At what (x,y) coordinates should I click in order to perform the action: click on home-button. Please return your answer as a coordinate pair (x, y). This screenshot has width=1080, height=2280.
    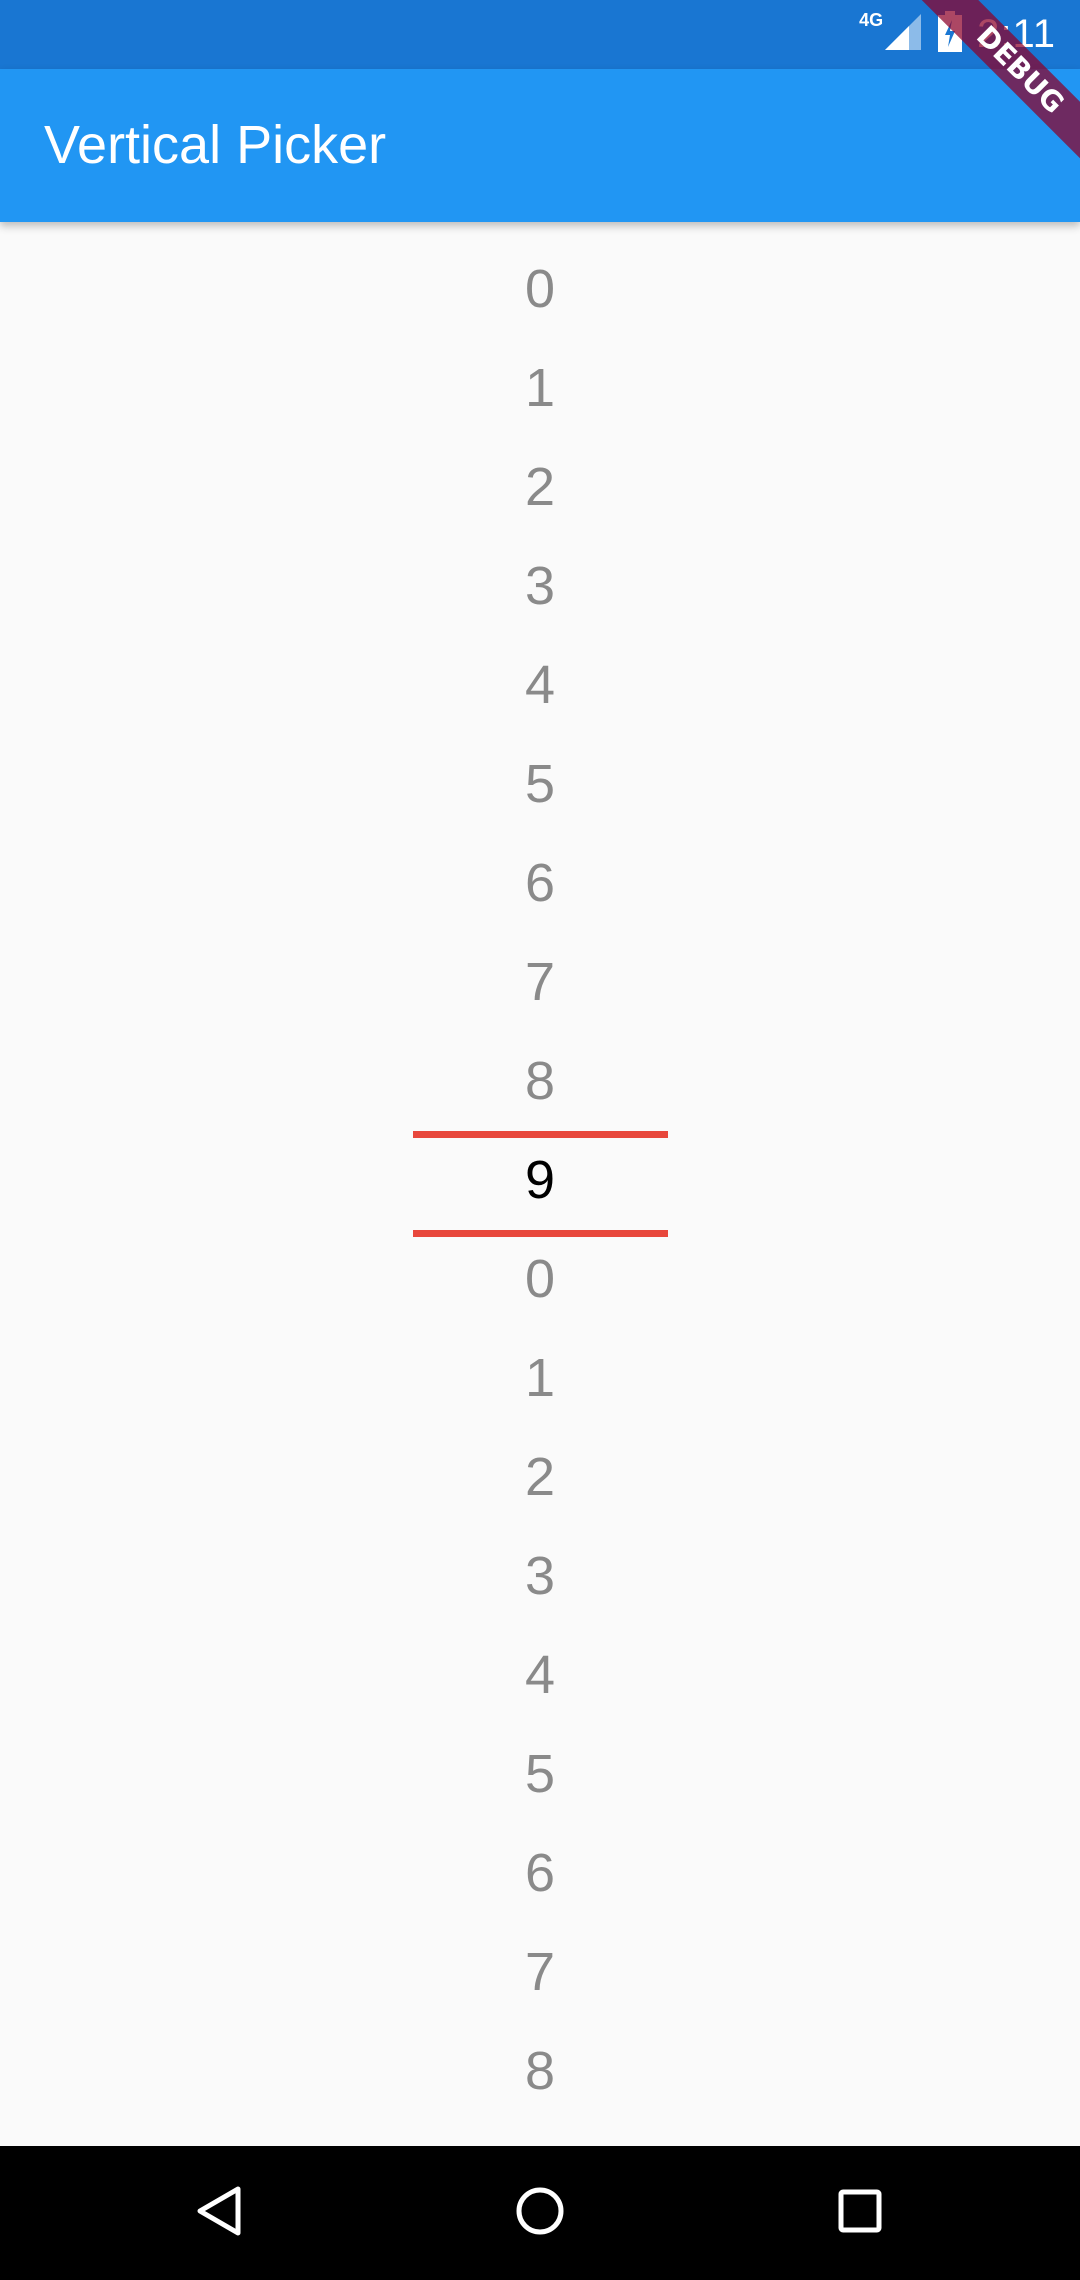
    Looking at the image, I should click on (540, 2213).